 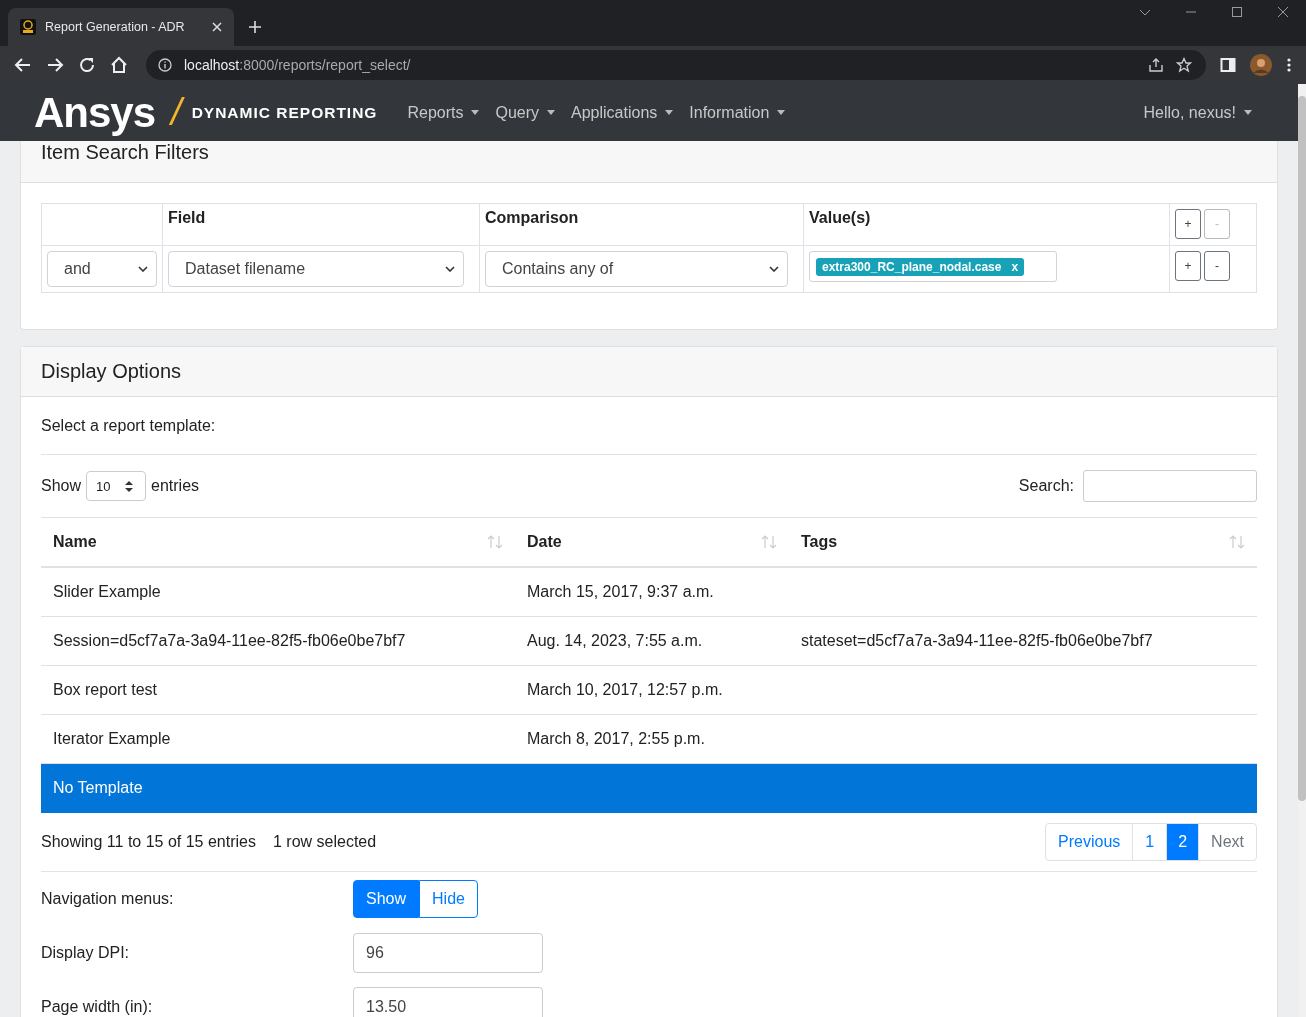 I want to click on table-cell: Slider Example, so click(x=107, y=591).